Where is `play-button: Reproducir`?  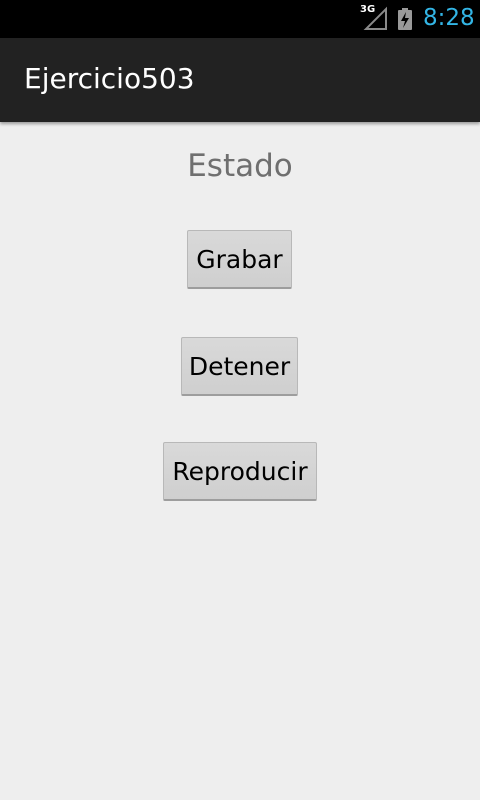
play-button: Reproducir is located at coordinates (240, 471).